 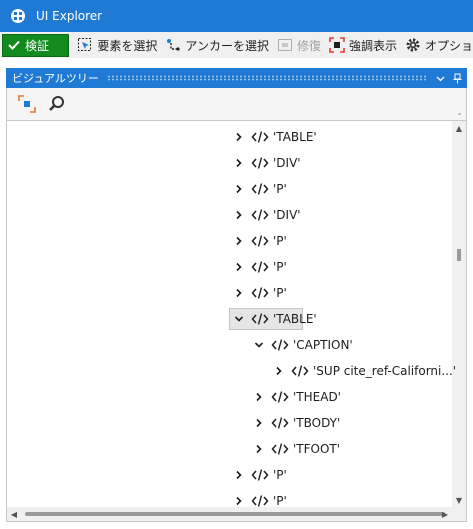 I want to click on tree-item-label: 'TFOOT', so click(x=317, y=449).